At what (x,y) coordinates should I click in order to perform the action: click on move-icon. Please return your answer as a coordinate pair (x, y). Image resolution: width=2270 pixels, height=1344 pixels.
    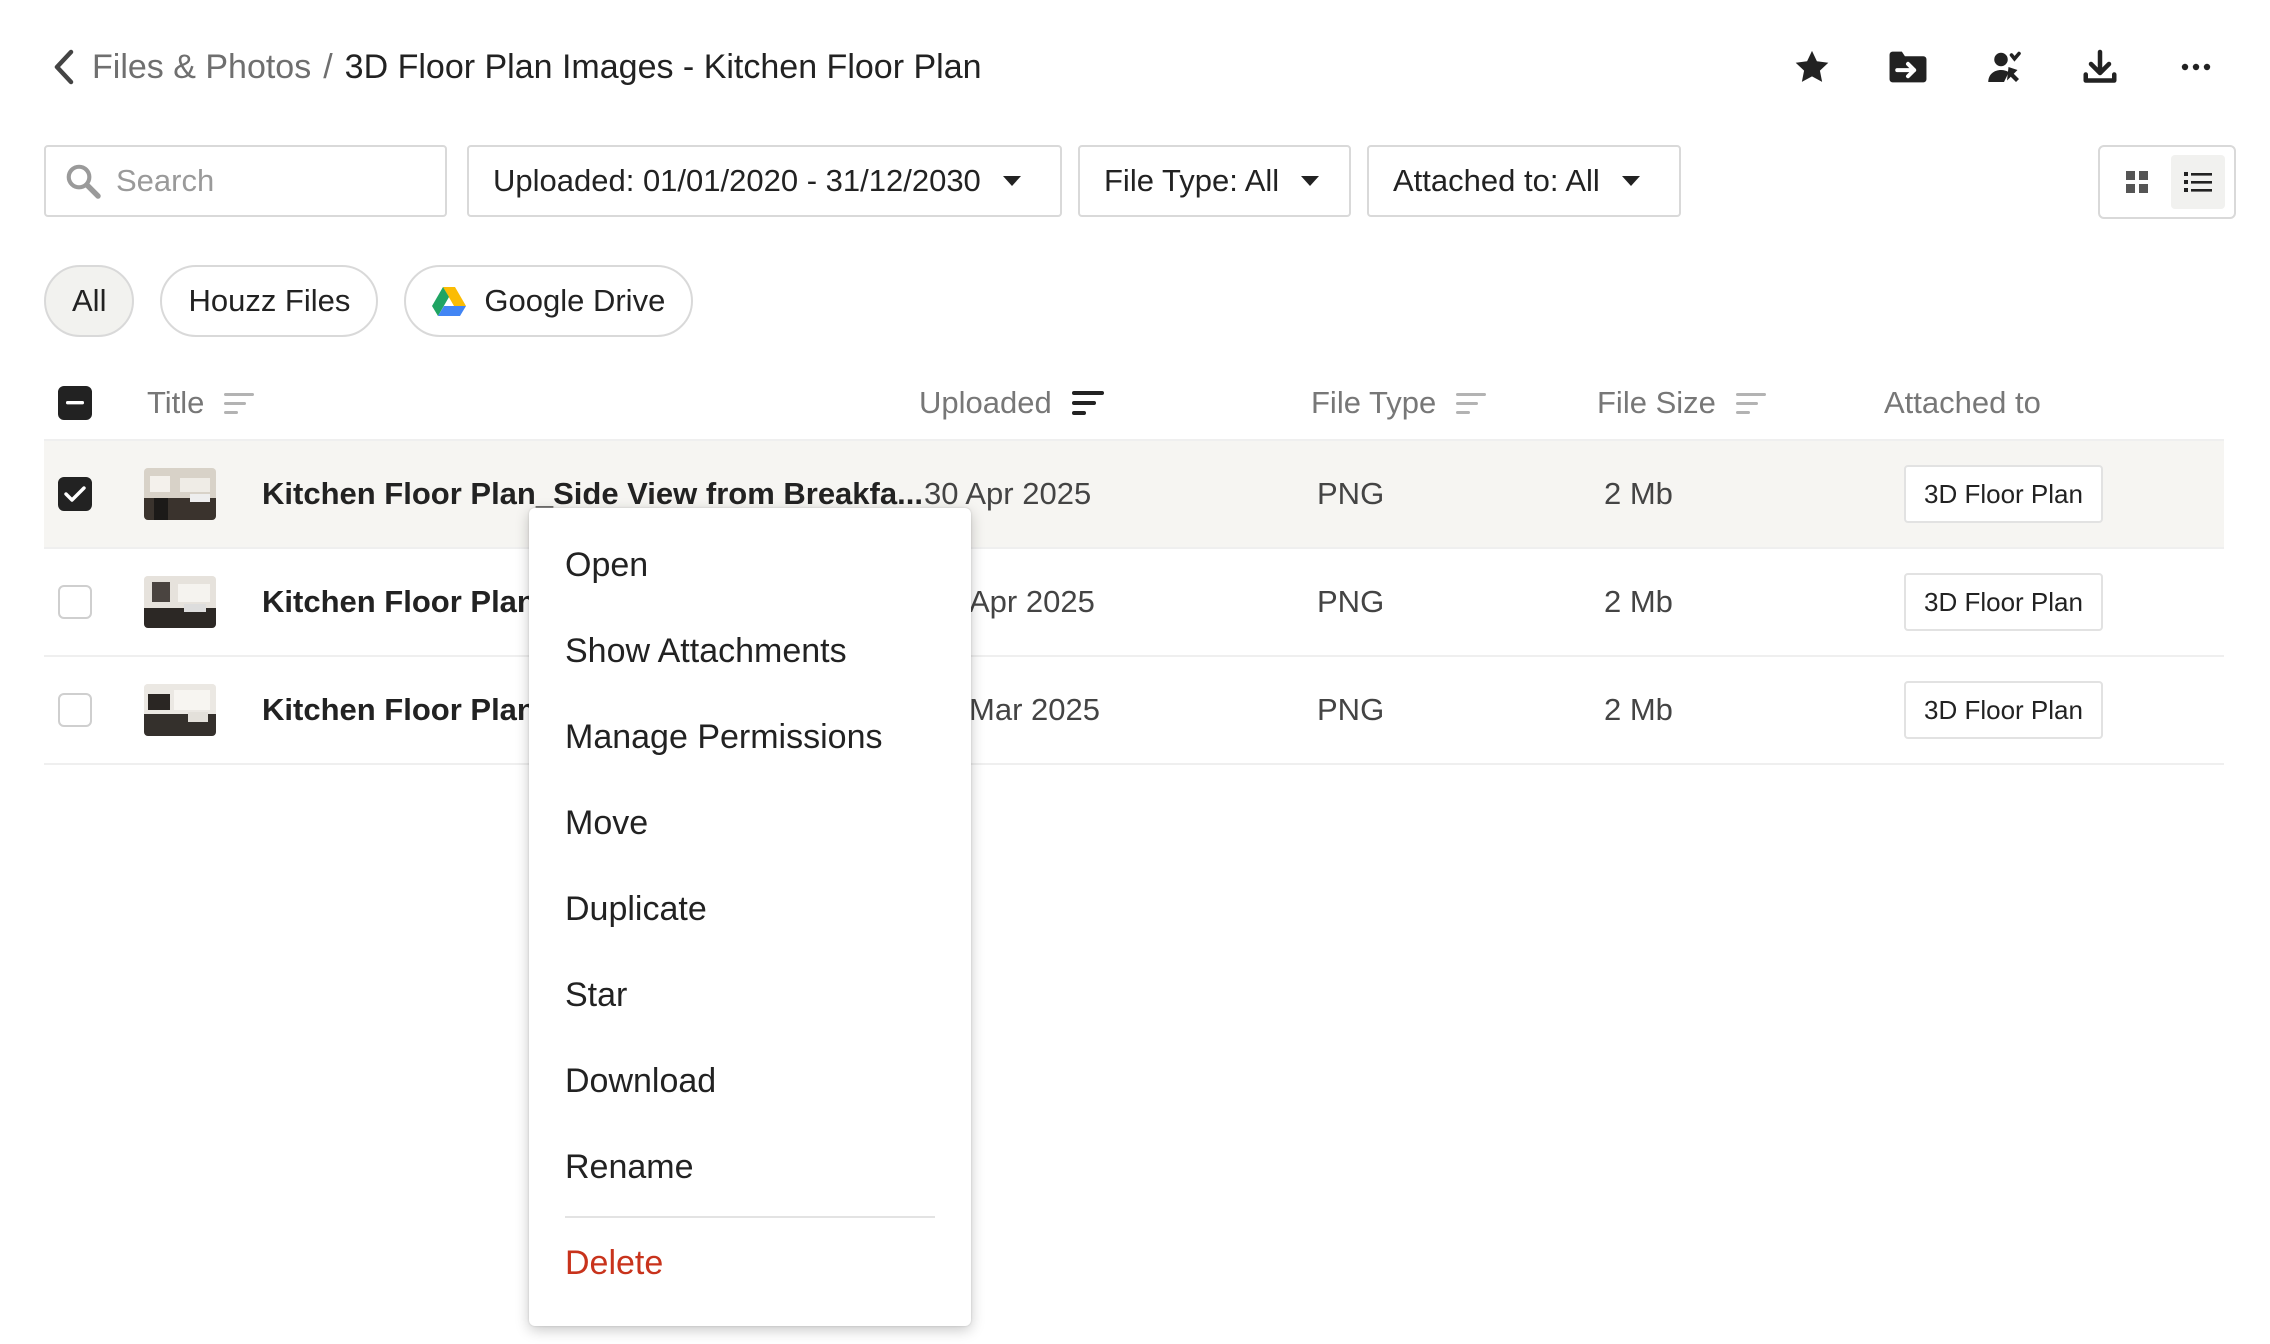
    Looking at the image, I should click on (1908, 67).